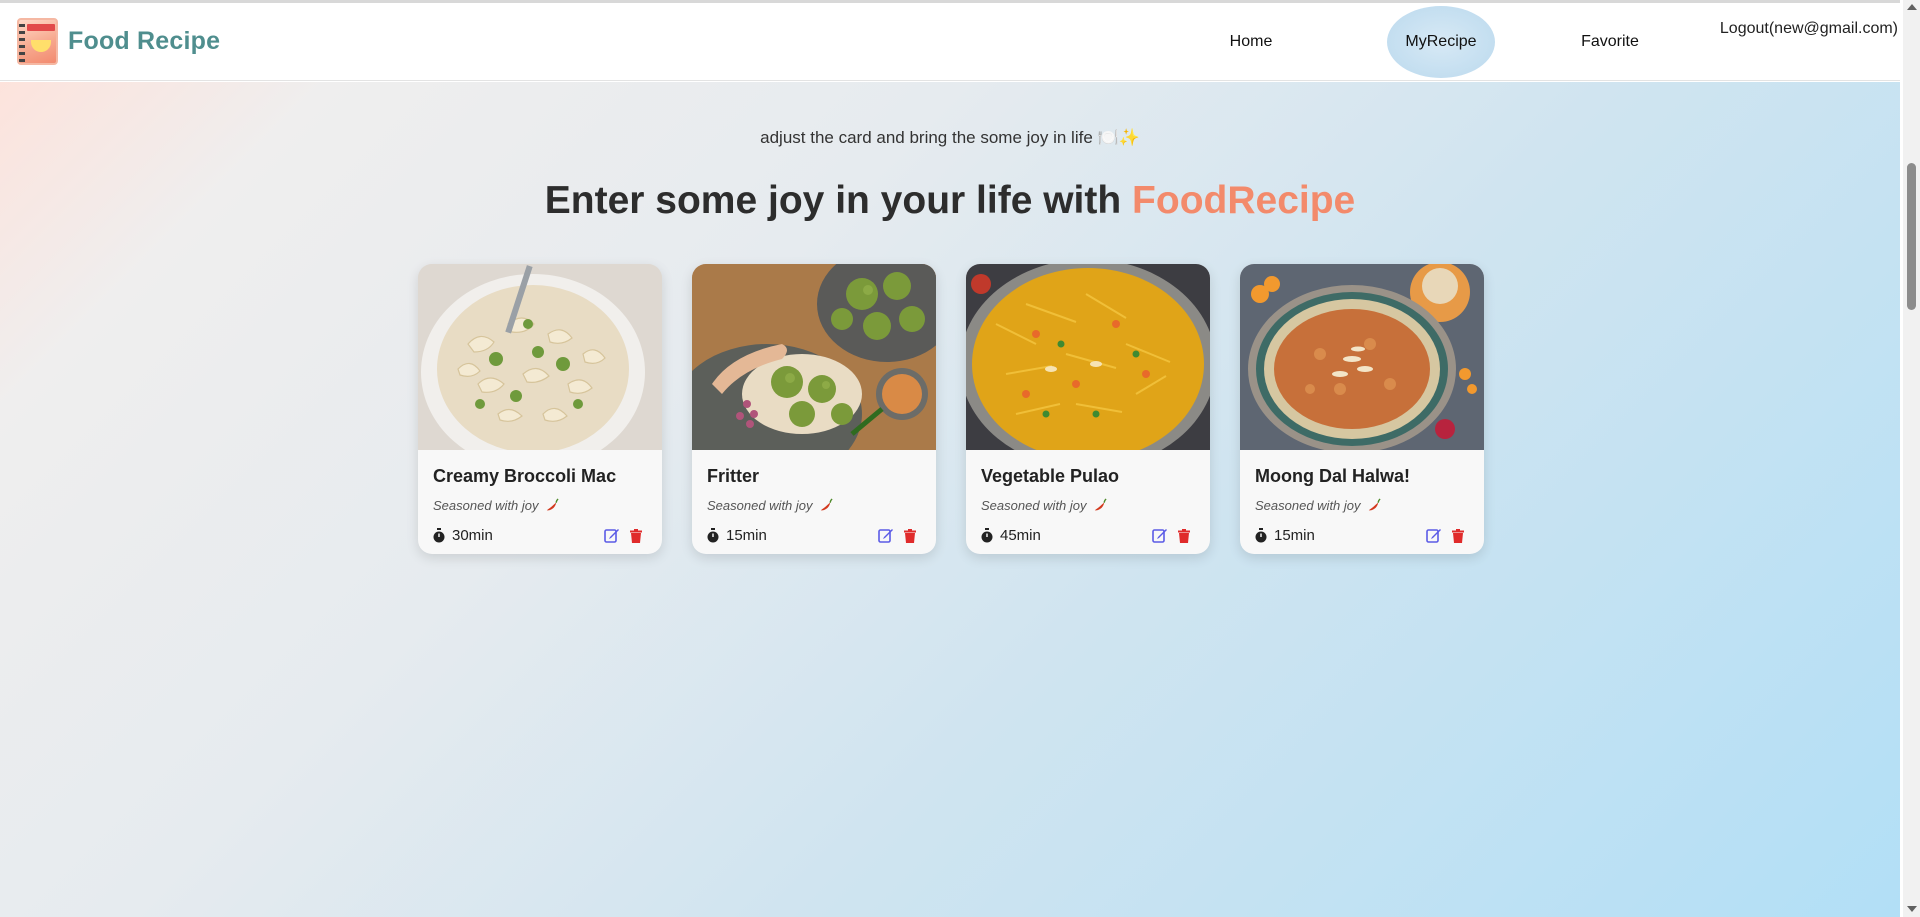  I want to click on recipe-title: Creamy Broccoli Mac, so click(525, 476).